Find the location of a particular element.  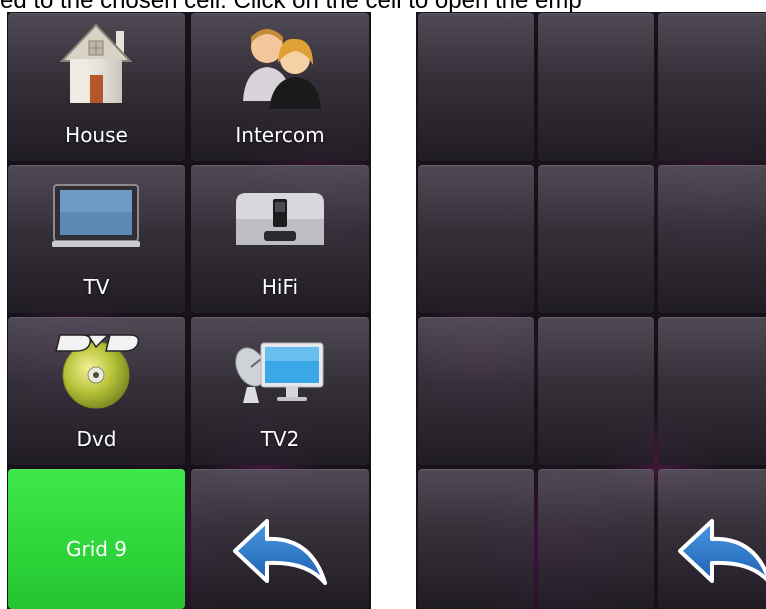

tile-dvd: Dvd is located at coordinates (96, 391).